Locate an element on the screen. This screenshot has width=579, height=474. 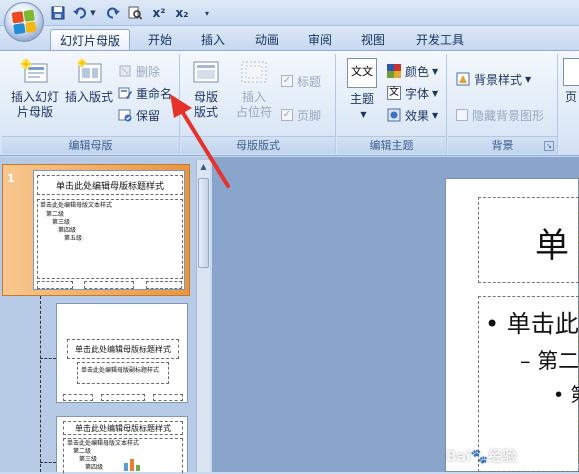
colors-button: 颜色 ▼ is located at coordinates (412, 71).